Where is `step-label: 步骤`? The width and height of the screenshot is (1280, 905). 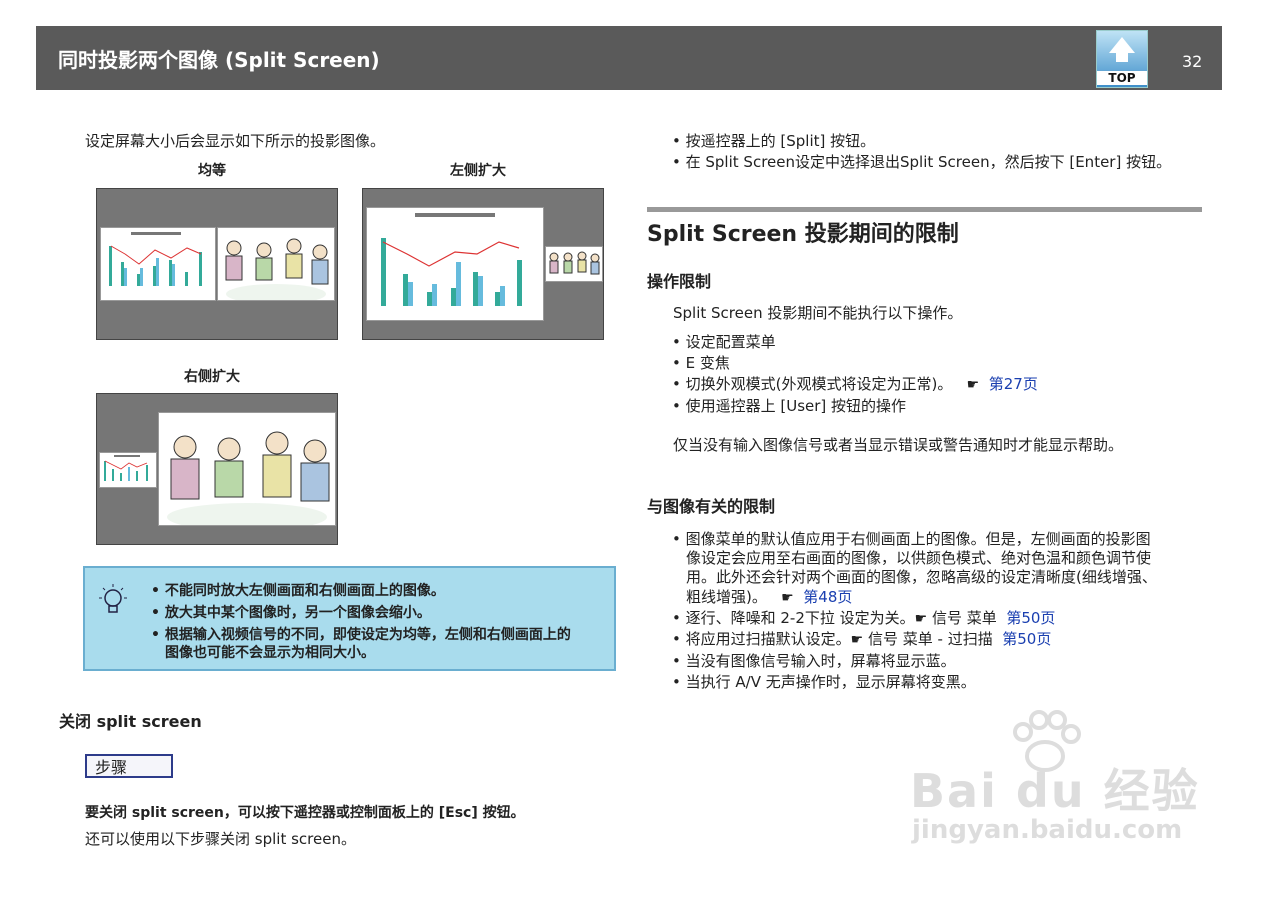
step-label: 步骤 is located at coordinates (129, 766).